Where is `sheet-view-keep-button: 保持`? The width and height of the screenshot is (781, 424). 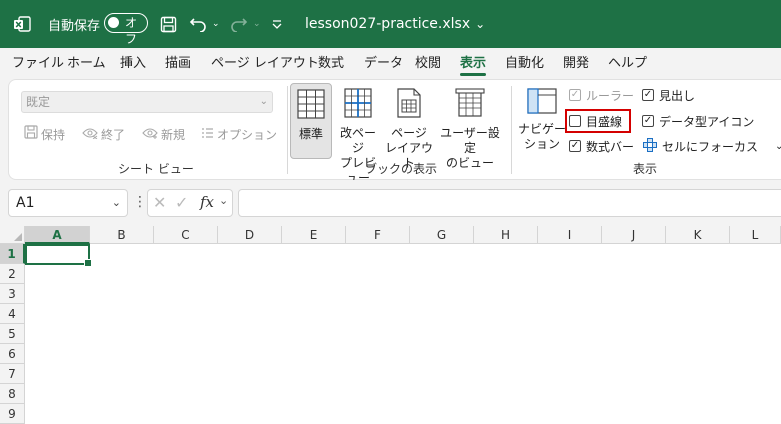
sheet-view-keep-button: 保持 is located at coordinates (44, 135).